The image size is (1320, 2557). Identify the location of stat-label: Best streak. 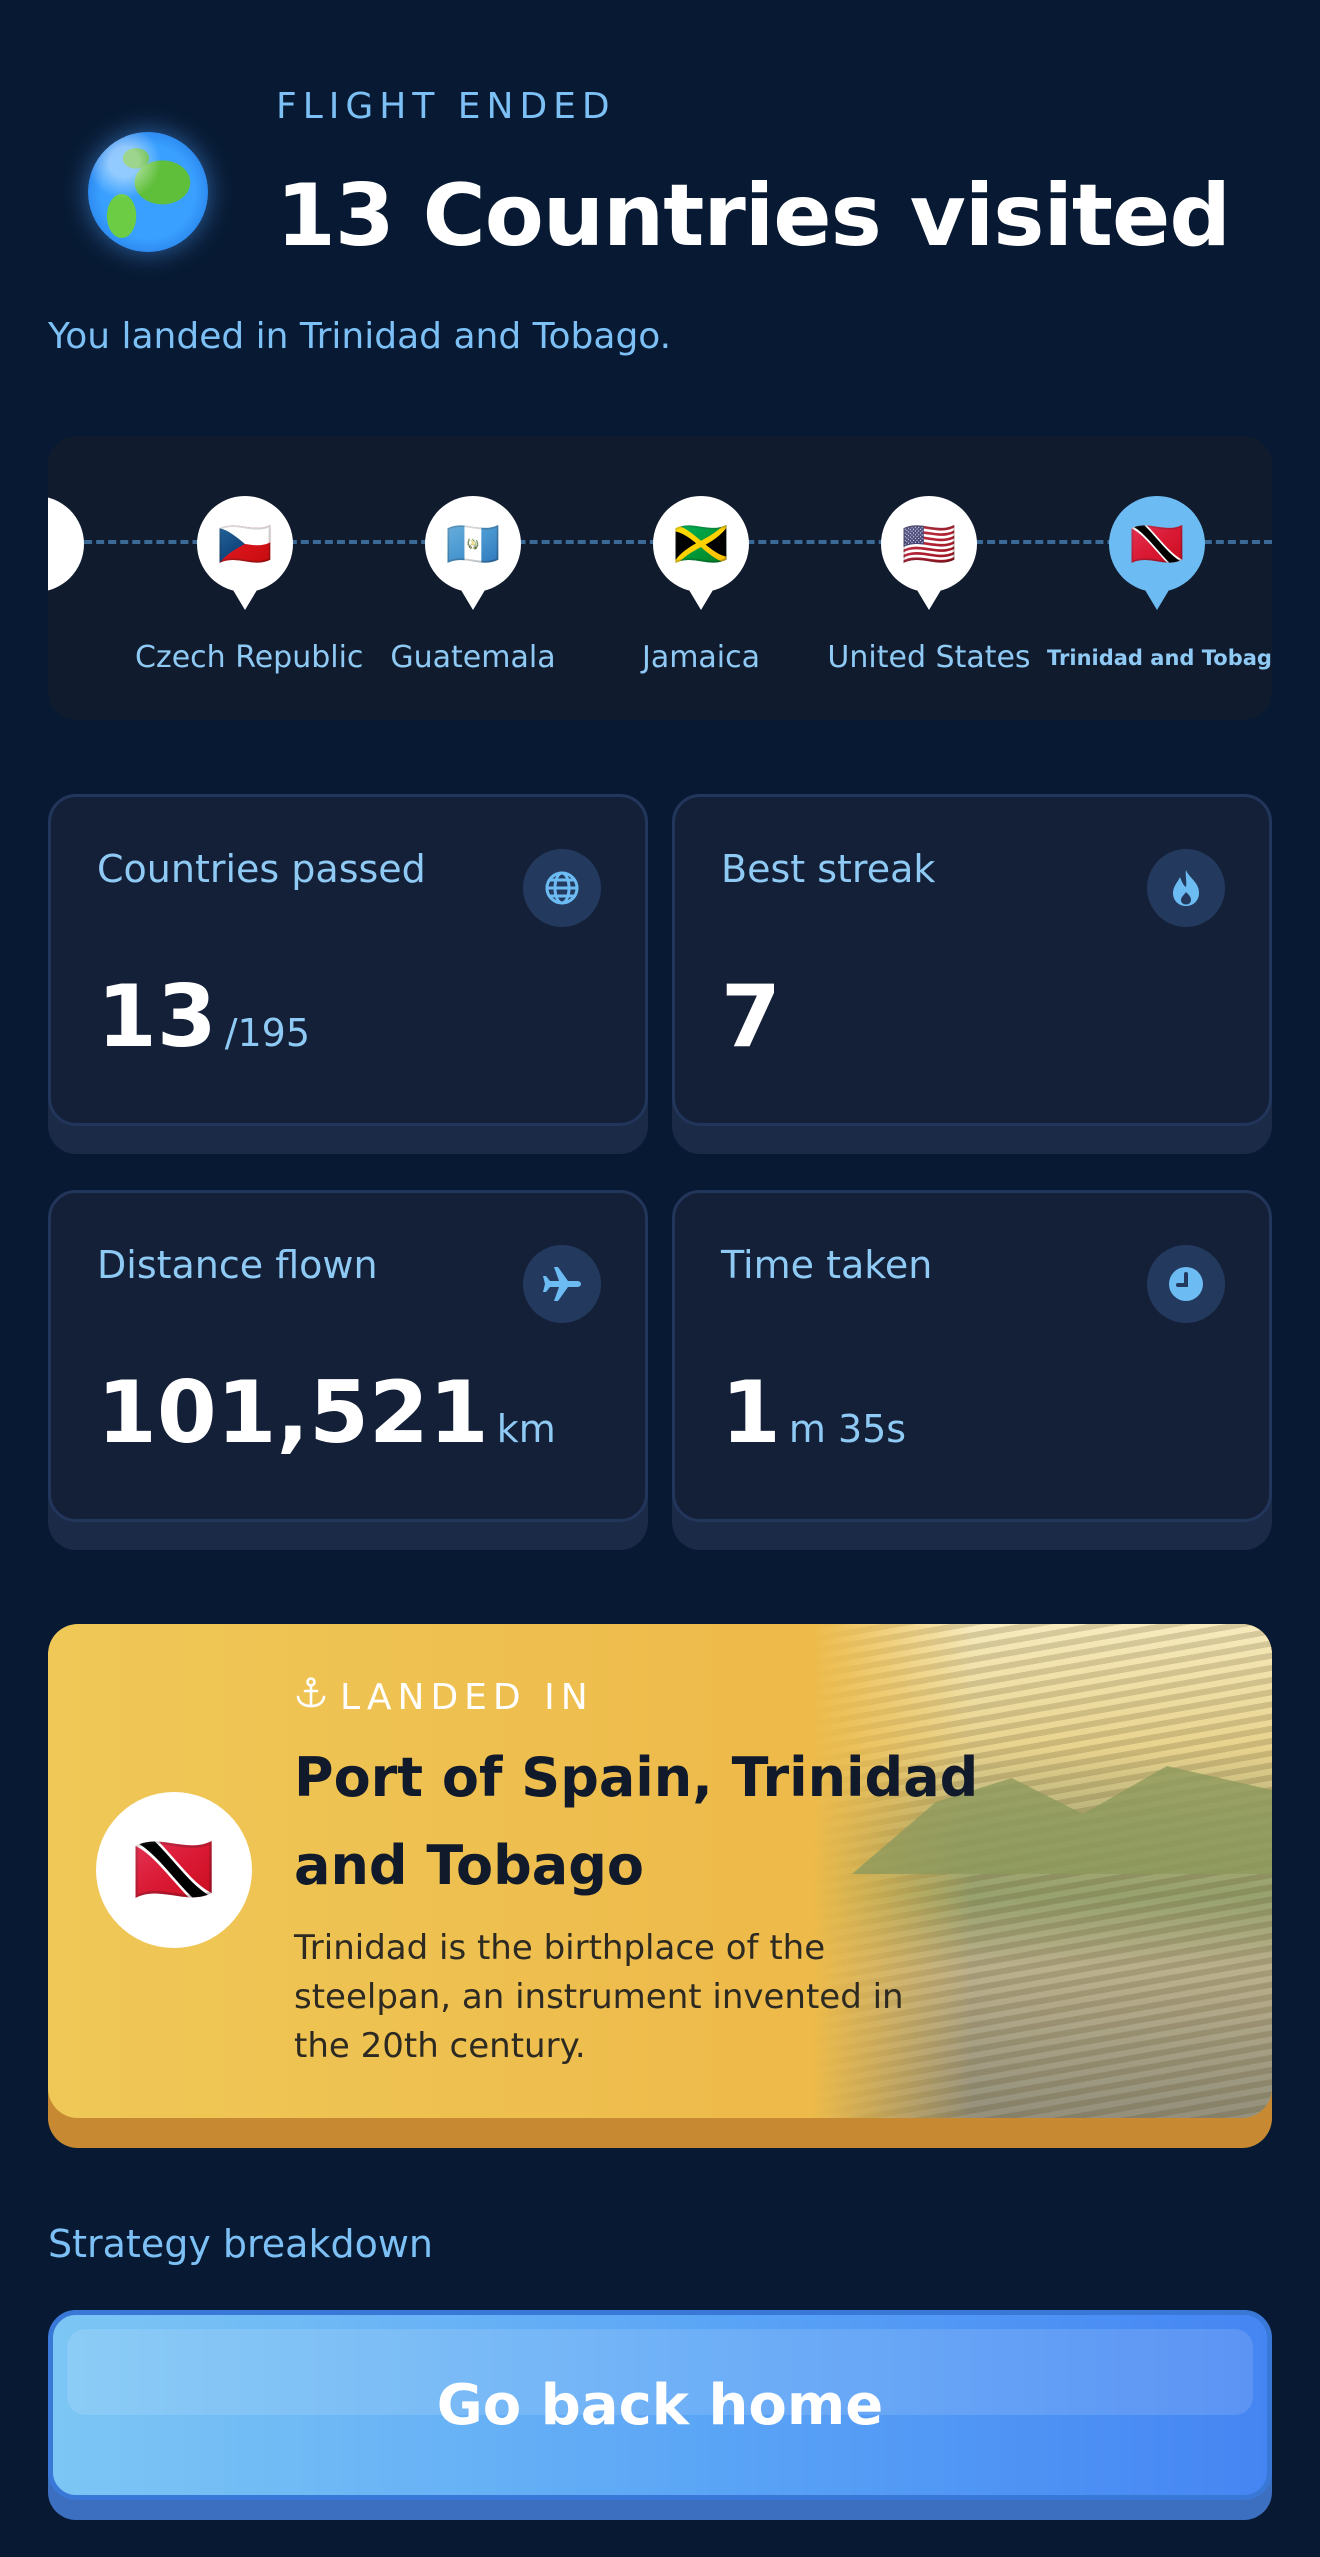
(828, 869).